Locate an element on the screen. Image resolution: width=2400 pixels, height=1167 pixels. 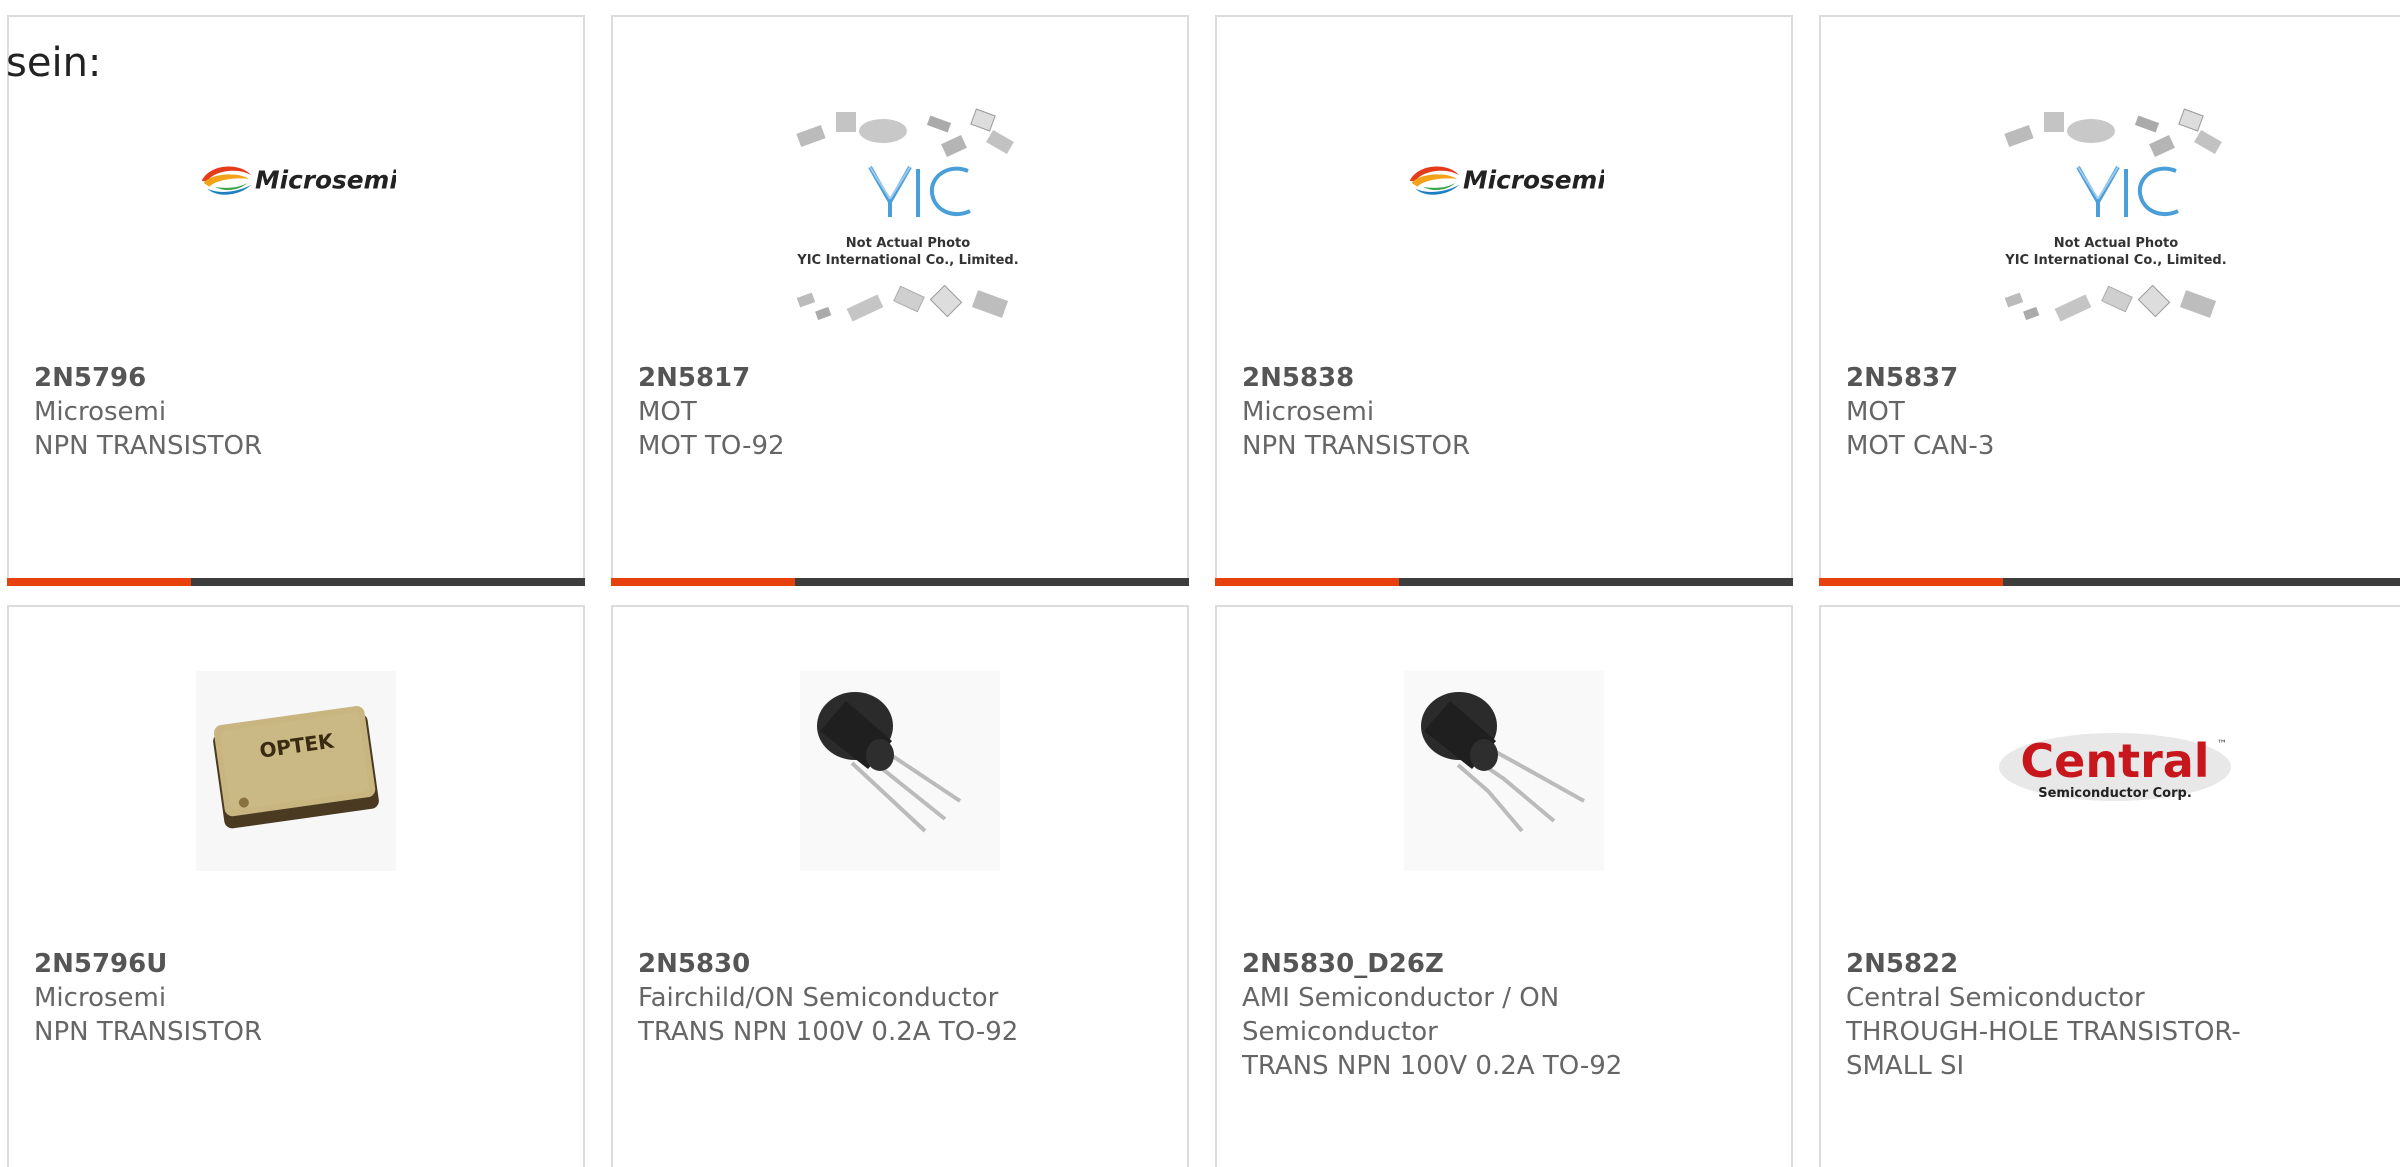
lead-text: sein: is located at coordinates (54, 63).